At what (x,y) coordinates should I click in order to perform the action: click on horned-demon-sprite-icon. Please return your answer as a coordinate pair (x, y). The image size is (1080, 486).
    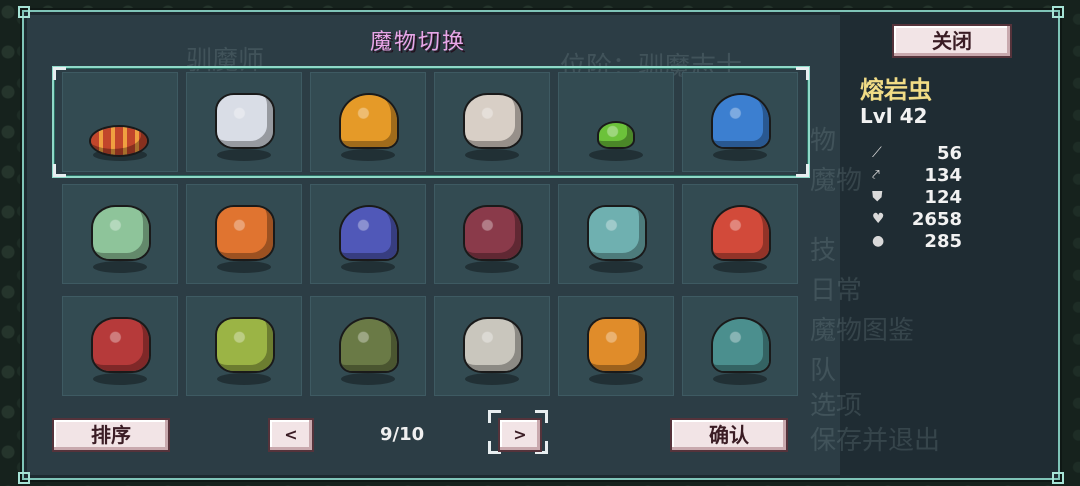
    Looking at the image, I should click on (493, 233).